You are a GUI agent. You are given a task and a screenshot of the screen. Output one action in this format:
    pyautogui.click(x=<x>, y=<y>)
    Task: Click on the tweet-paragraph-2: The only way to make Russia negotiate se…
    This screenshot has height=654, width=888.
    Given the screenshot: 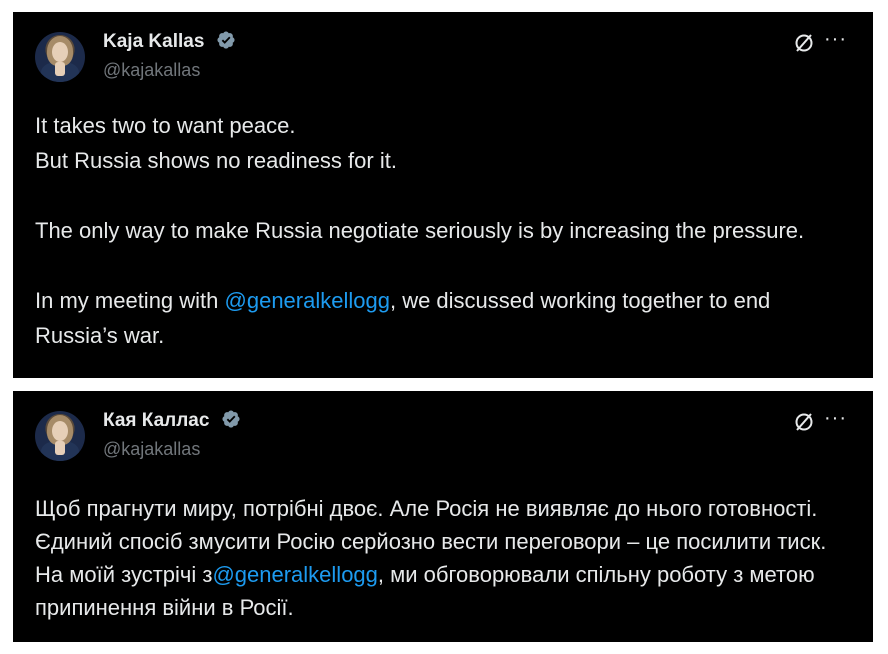 What is the action you would take?
    pyautogui.click(x=420, y=230)
    